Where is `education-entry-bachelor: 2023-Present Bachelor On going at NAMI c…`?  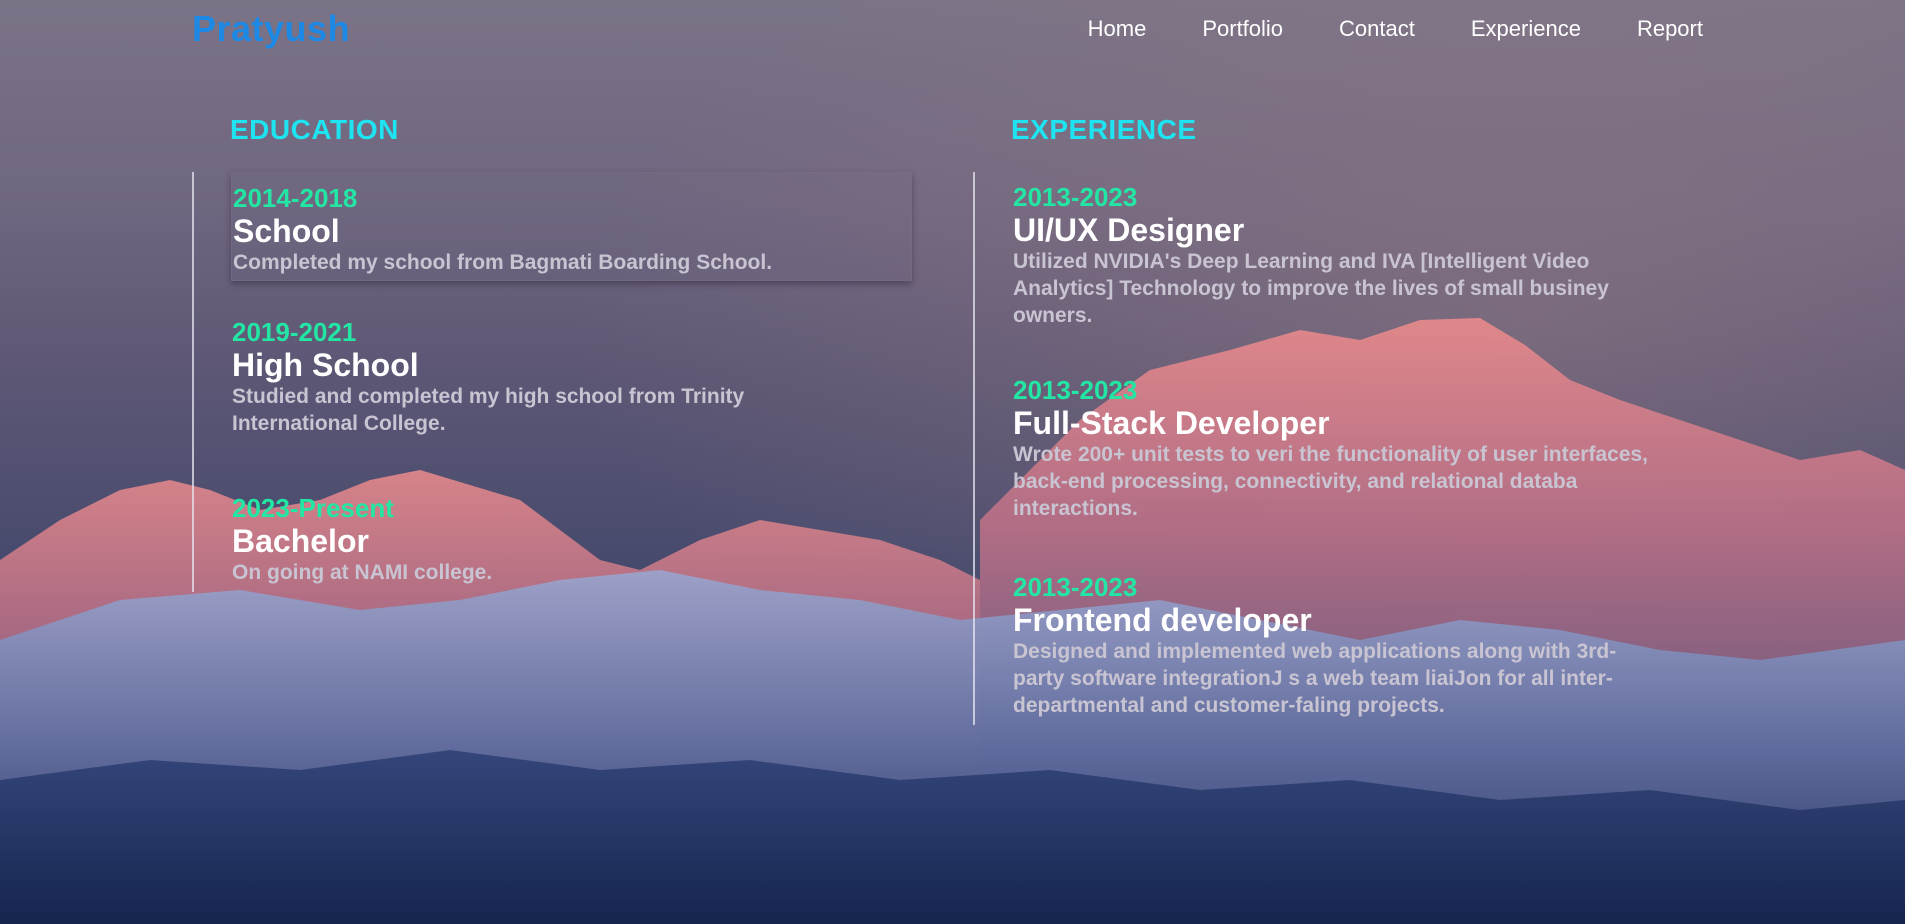
education-entry-bachelor: 2023-Present Bachelor On going at NAMI c… is located at coordinates (571, 537).